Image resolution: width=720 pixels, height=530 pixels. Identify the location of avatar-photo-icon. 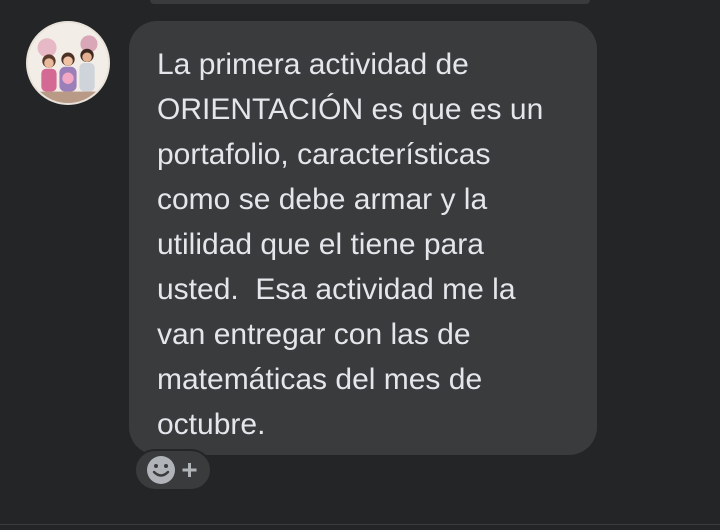
(68, 63).